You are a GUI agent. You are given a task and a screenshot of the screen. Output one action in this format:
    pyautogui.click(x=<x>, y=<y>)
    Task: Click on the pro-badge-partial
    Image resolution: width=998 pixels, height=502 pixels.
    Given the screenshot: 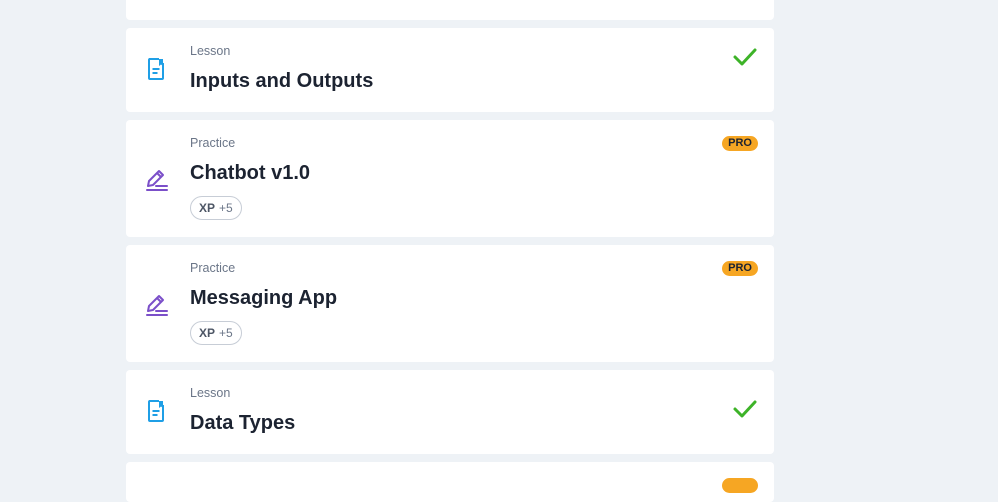 What is the action you would take?
    pyautogui.click(x=740, y=485)
    